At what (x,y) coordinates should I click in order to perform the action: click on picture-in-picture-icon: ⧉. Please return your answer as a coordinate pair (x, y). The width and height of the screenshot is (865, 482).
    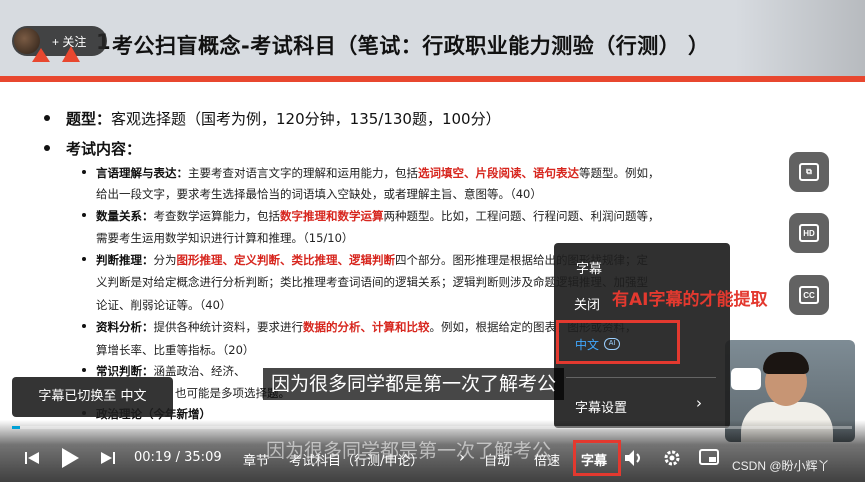
    Looking at the image, I should click on (809, 172).